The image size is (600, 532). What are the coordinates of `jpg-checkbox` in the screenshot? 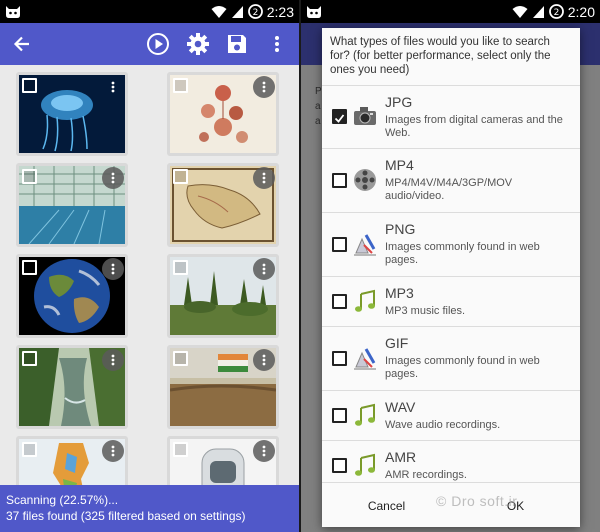 It's located at (339, 116).